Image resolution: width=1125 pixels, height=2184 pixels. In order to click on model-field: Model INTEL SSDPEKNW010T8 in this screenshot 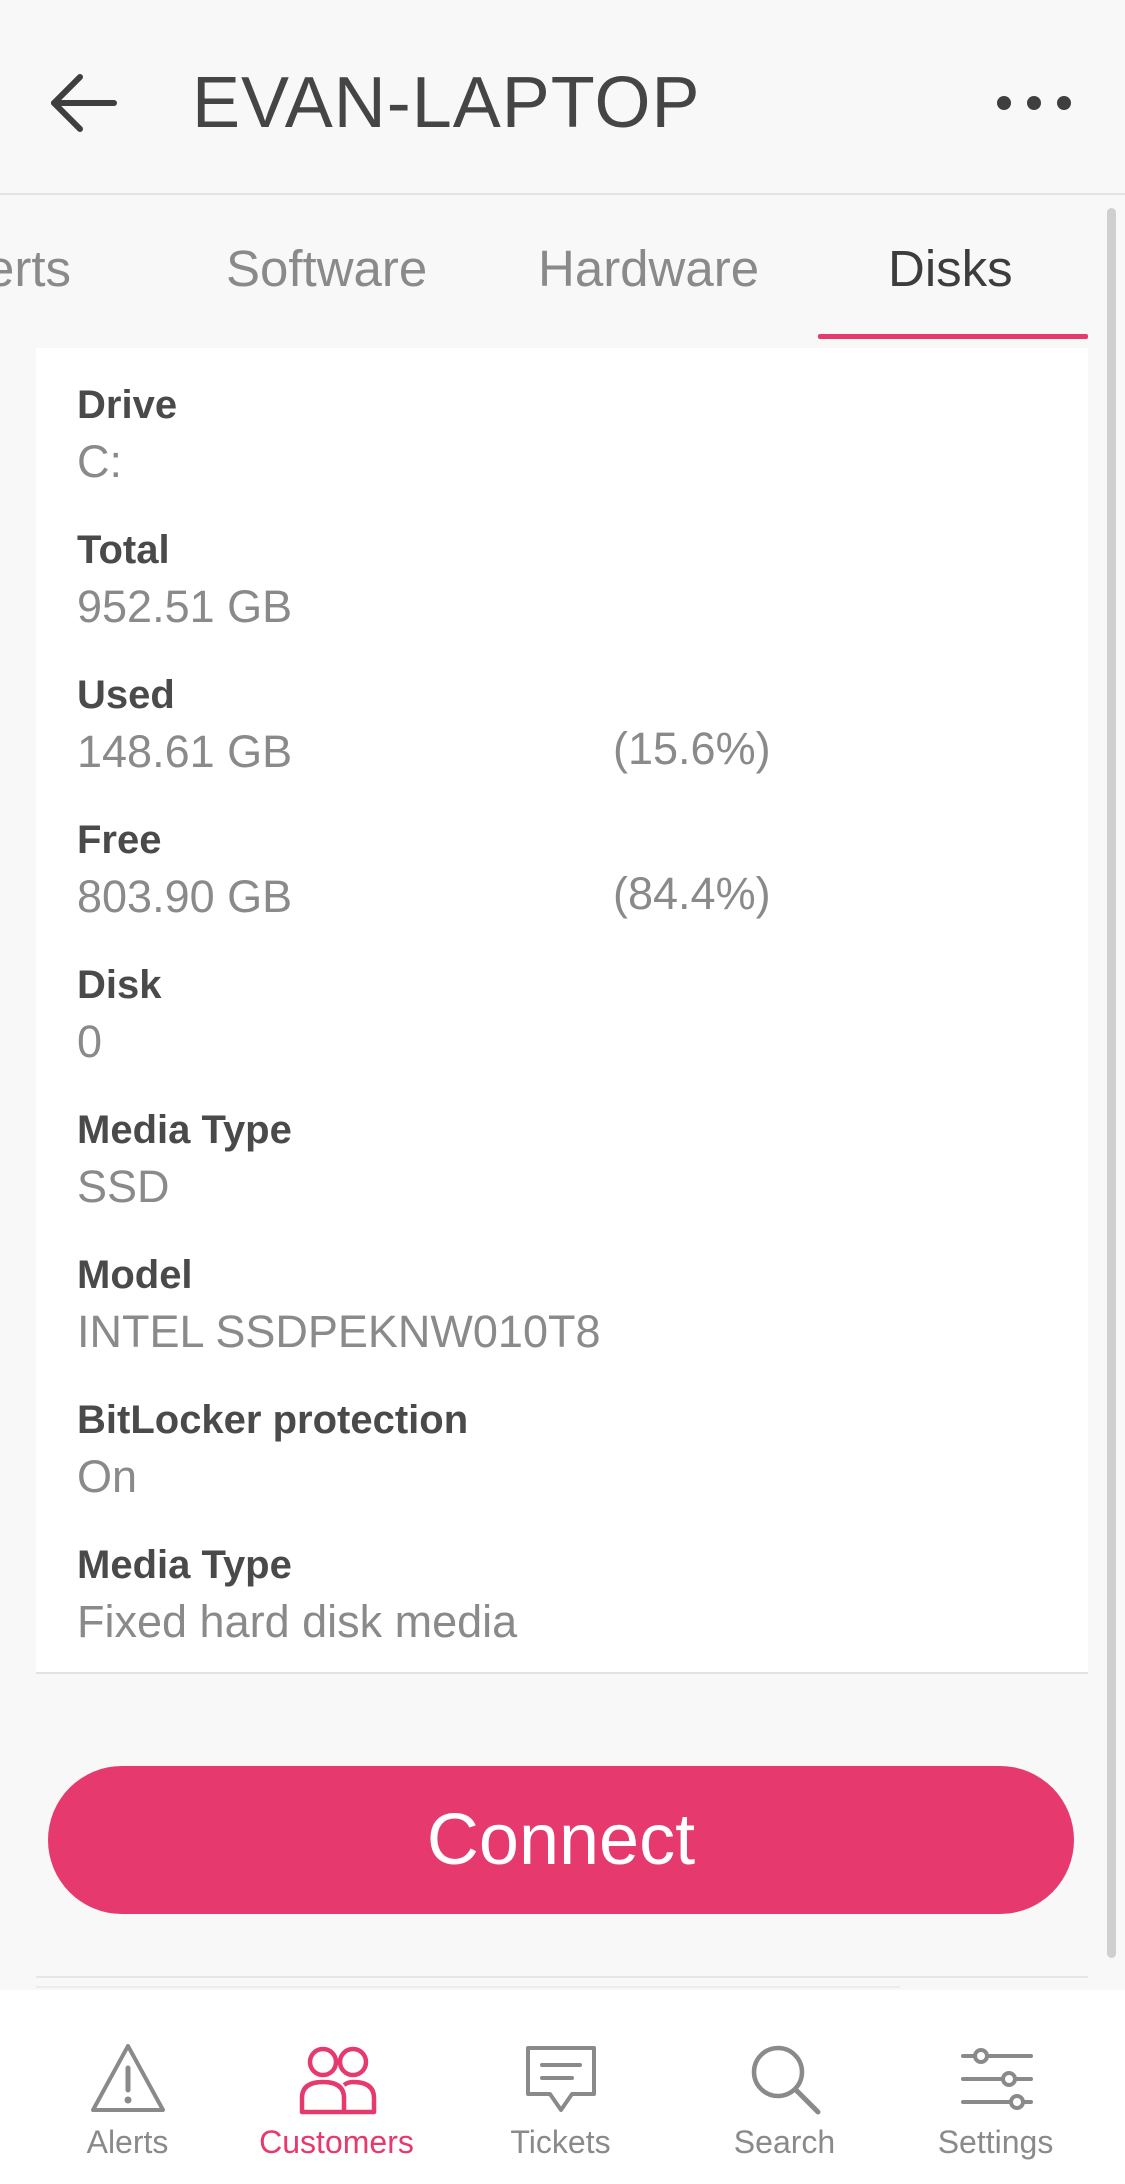, I will do `click(339, 1306)`.